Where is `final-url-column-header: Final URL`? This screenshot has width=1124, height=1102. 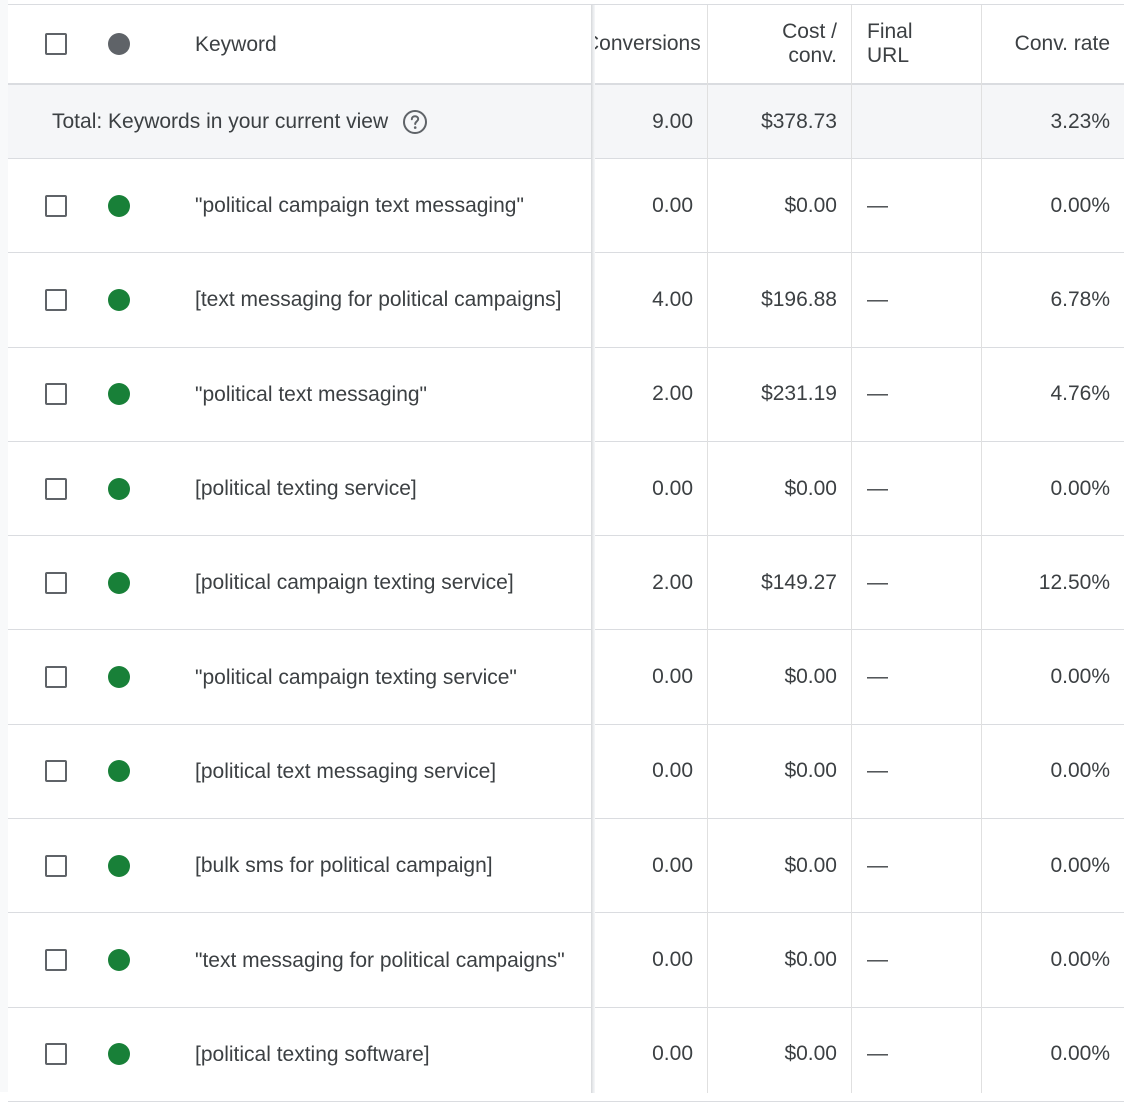 final-url-column-header: Final URL is located at coordinates (917, 44).